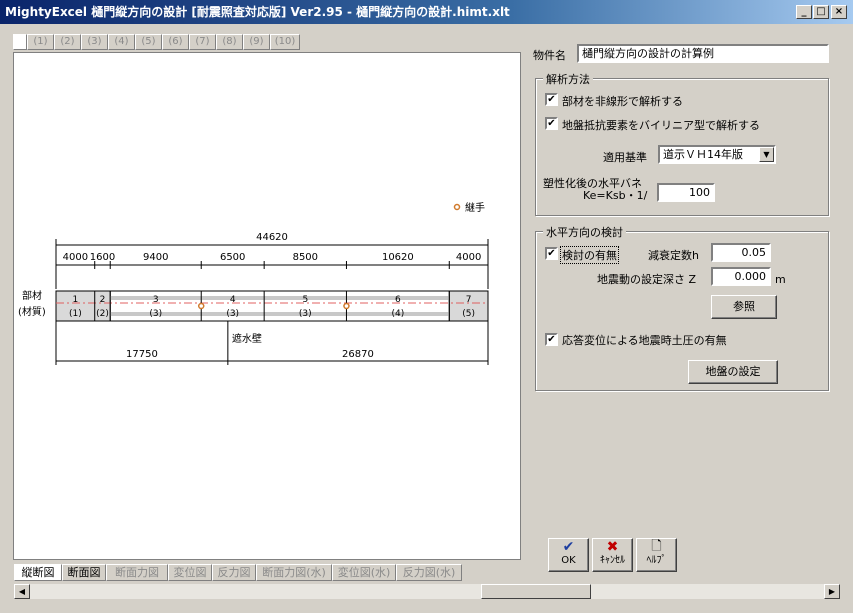  Describe the element at coordinates (686, 192) in the screenshot. I see `spring-input: 100` at that location.